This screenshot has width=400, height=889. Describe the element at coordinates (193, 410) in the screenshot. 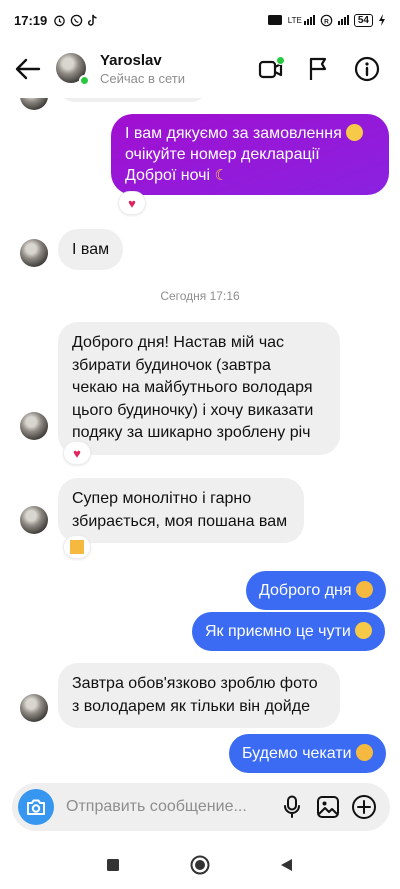

I see `message-text: цього будиночку) і хочу виказати` at that location.